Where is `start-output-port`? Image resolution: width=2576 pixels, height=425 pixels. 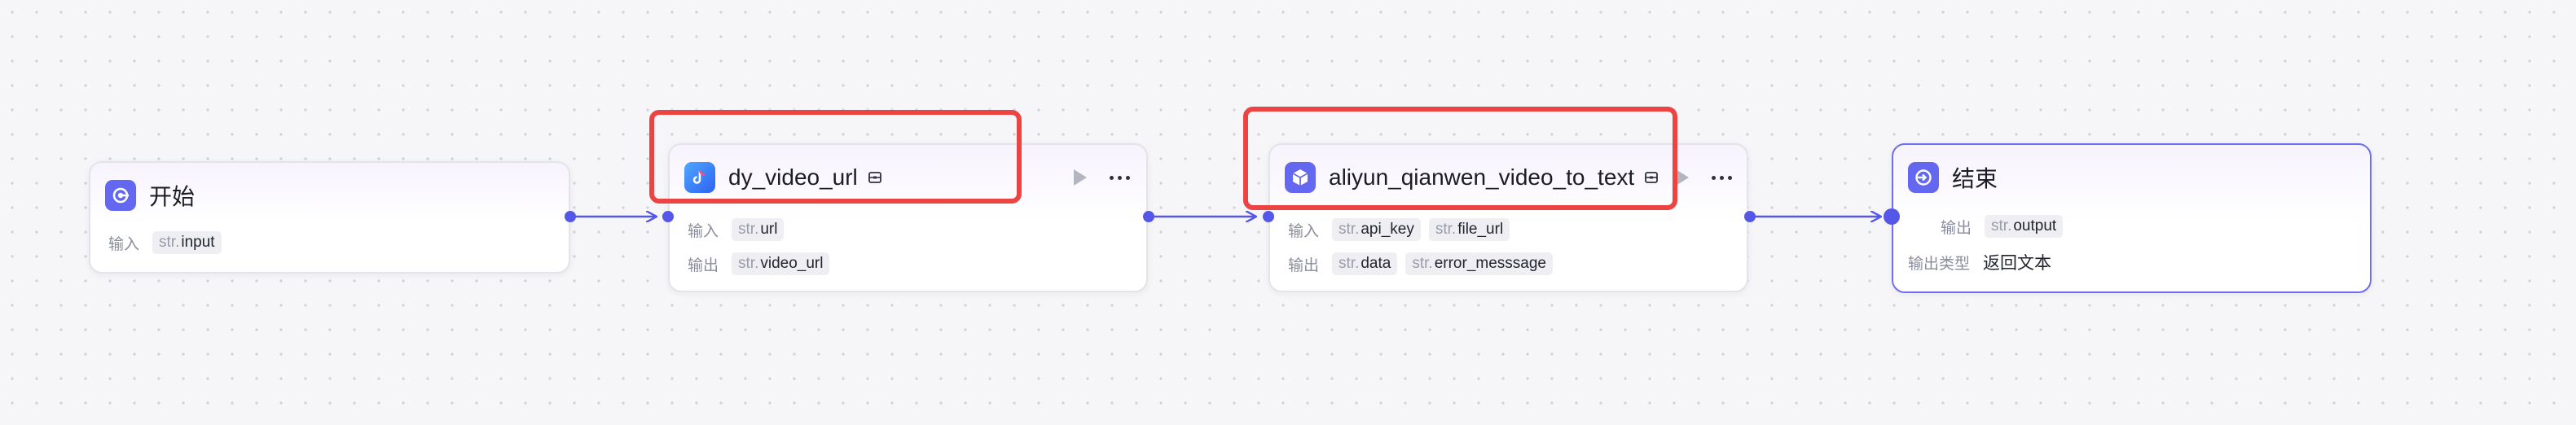 start-output-port is located at coordinates (570, 217).